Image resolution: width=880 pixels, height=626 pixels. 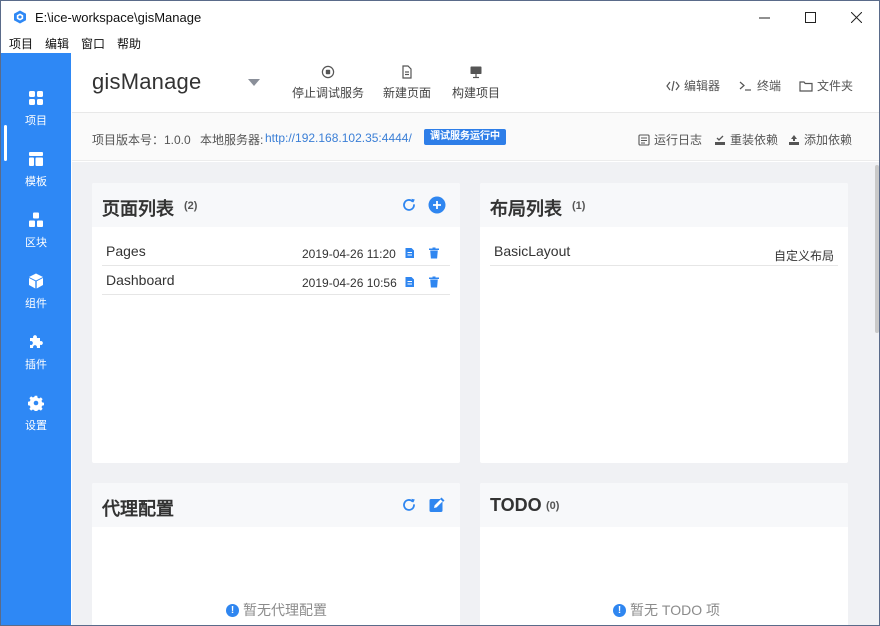 What do you see at coordinates (702, 86) in the screenshot?
I see `open-editor-label: 编辑器` at bounding box center [702, 86].